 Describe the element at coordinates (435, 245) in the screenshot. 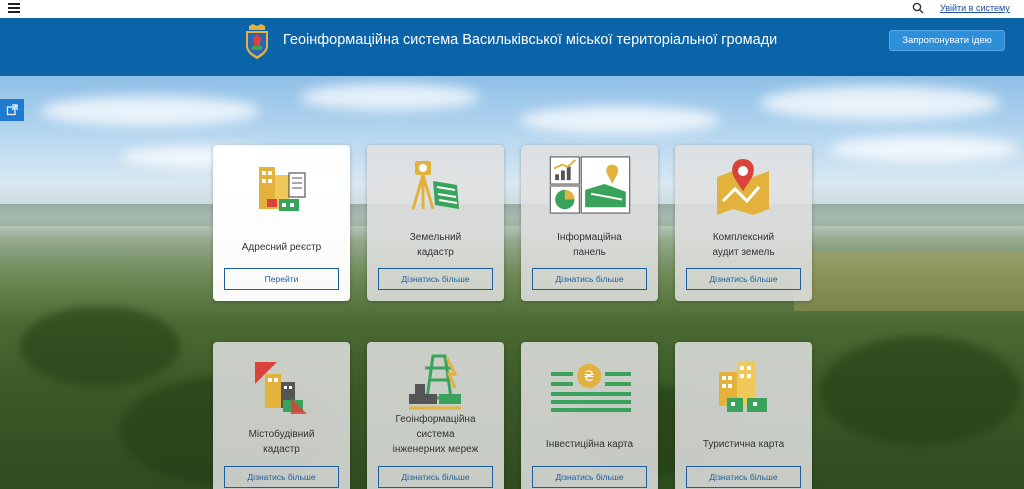

I see `card-title: Земельний кадастр` at that location.